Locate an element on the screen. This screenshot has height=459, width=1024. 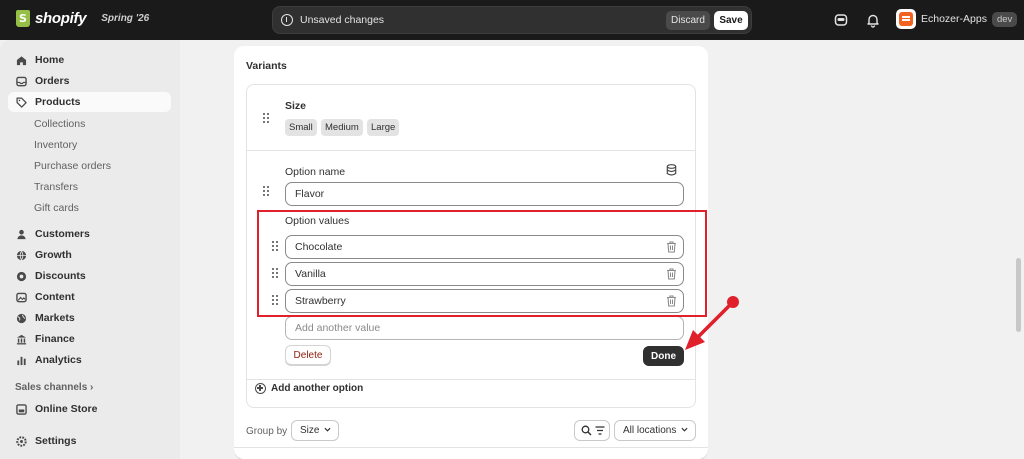
group-by-label: Group by is located at coordinates (267, 431).